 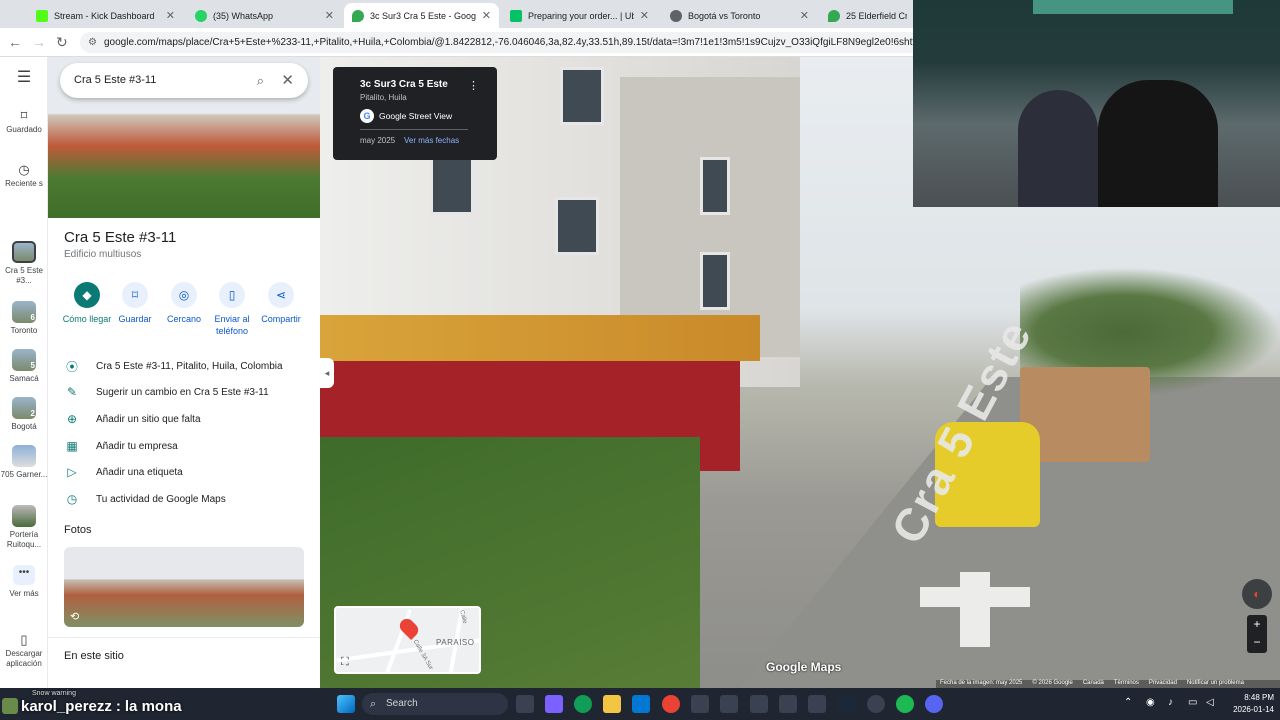 I want to click on capcut-icon, so click(x=788, y=704).